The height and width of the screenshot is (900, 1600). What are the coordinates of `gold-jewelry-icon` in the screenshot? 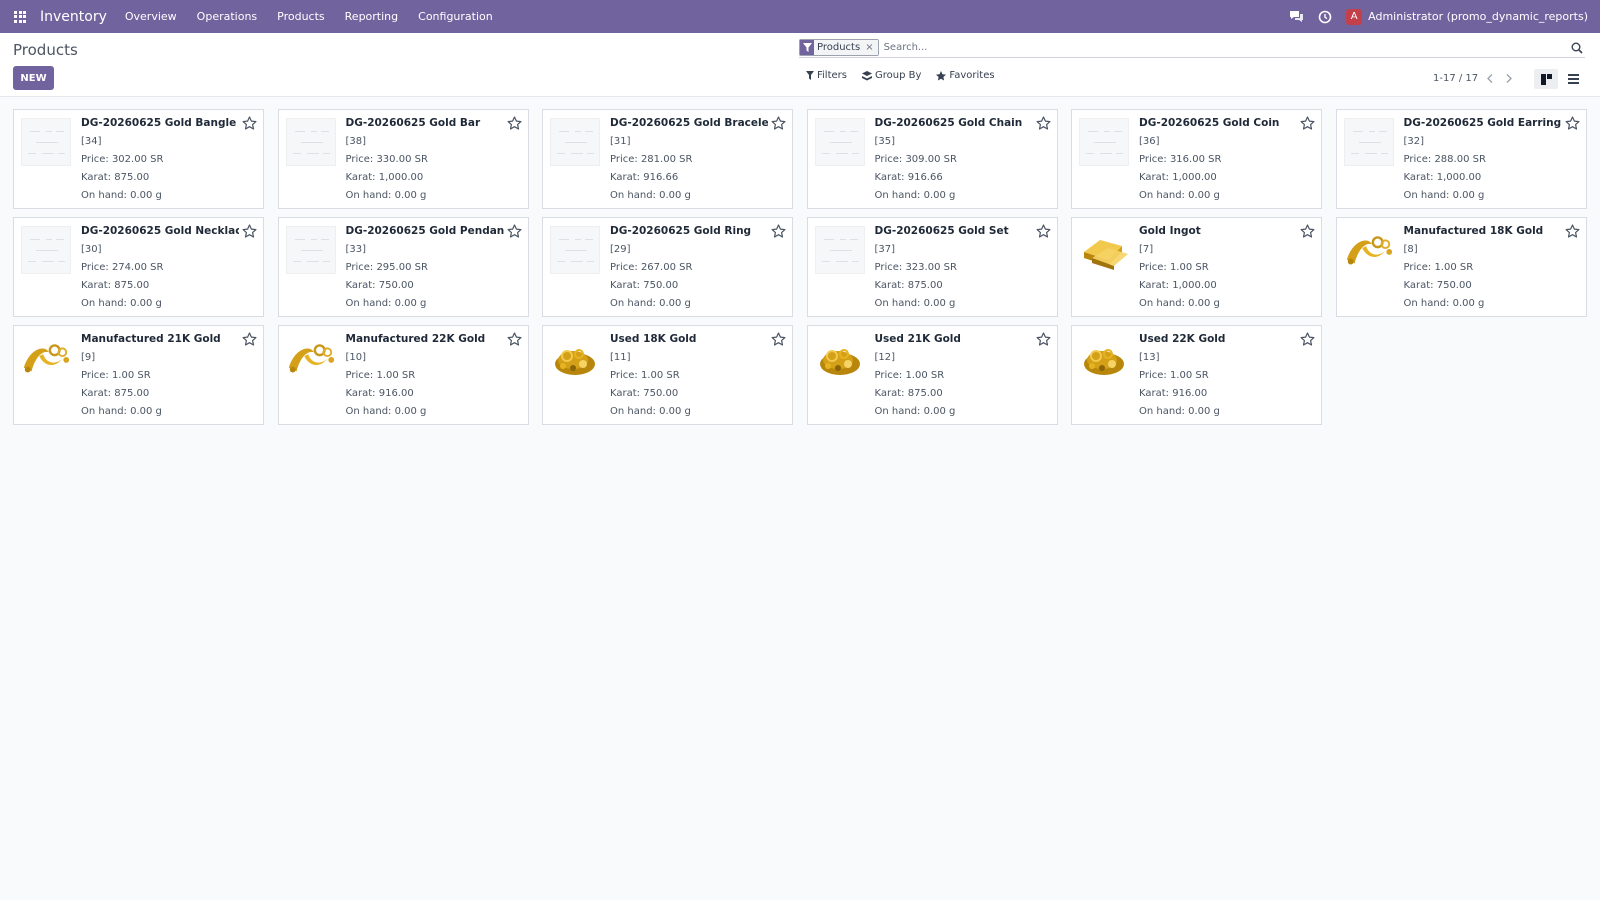 It's located at (1369, 250).